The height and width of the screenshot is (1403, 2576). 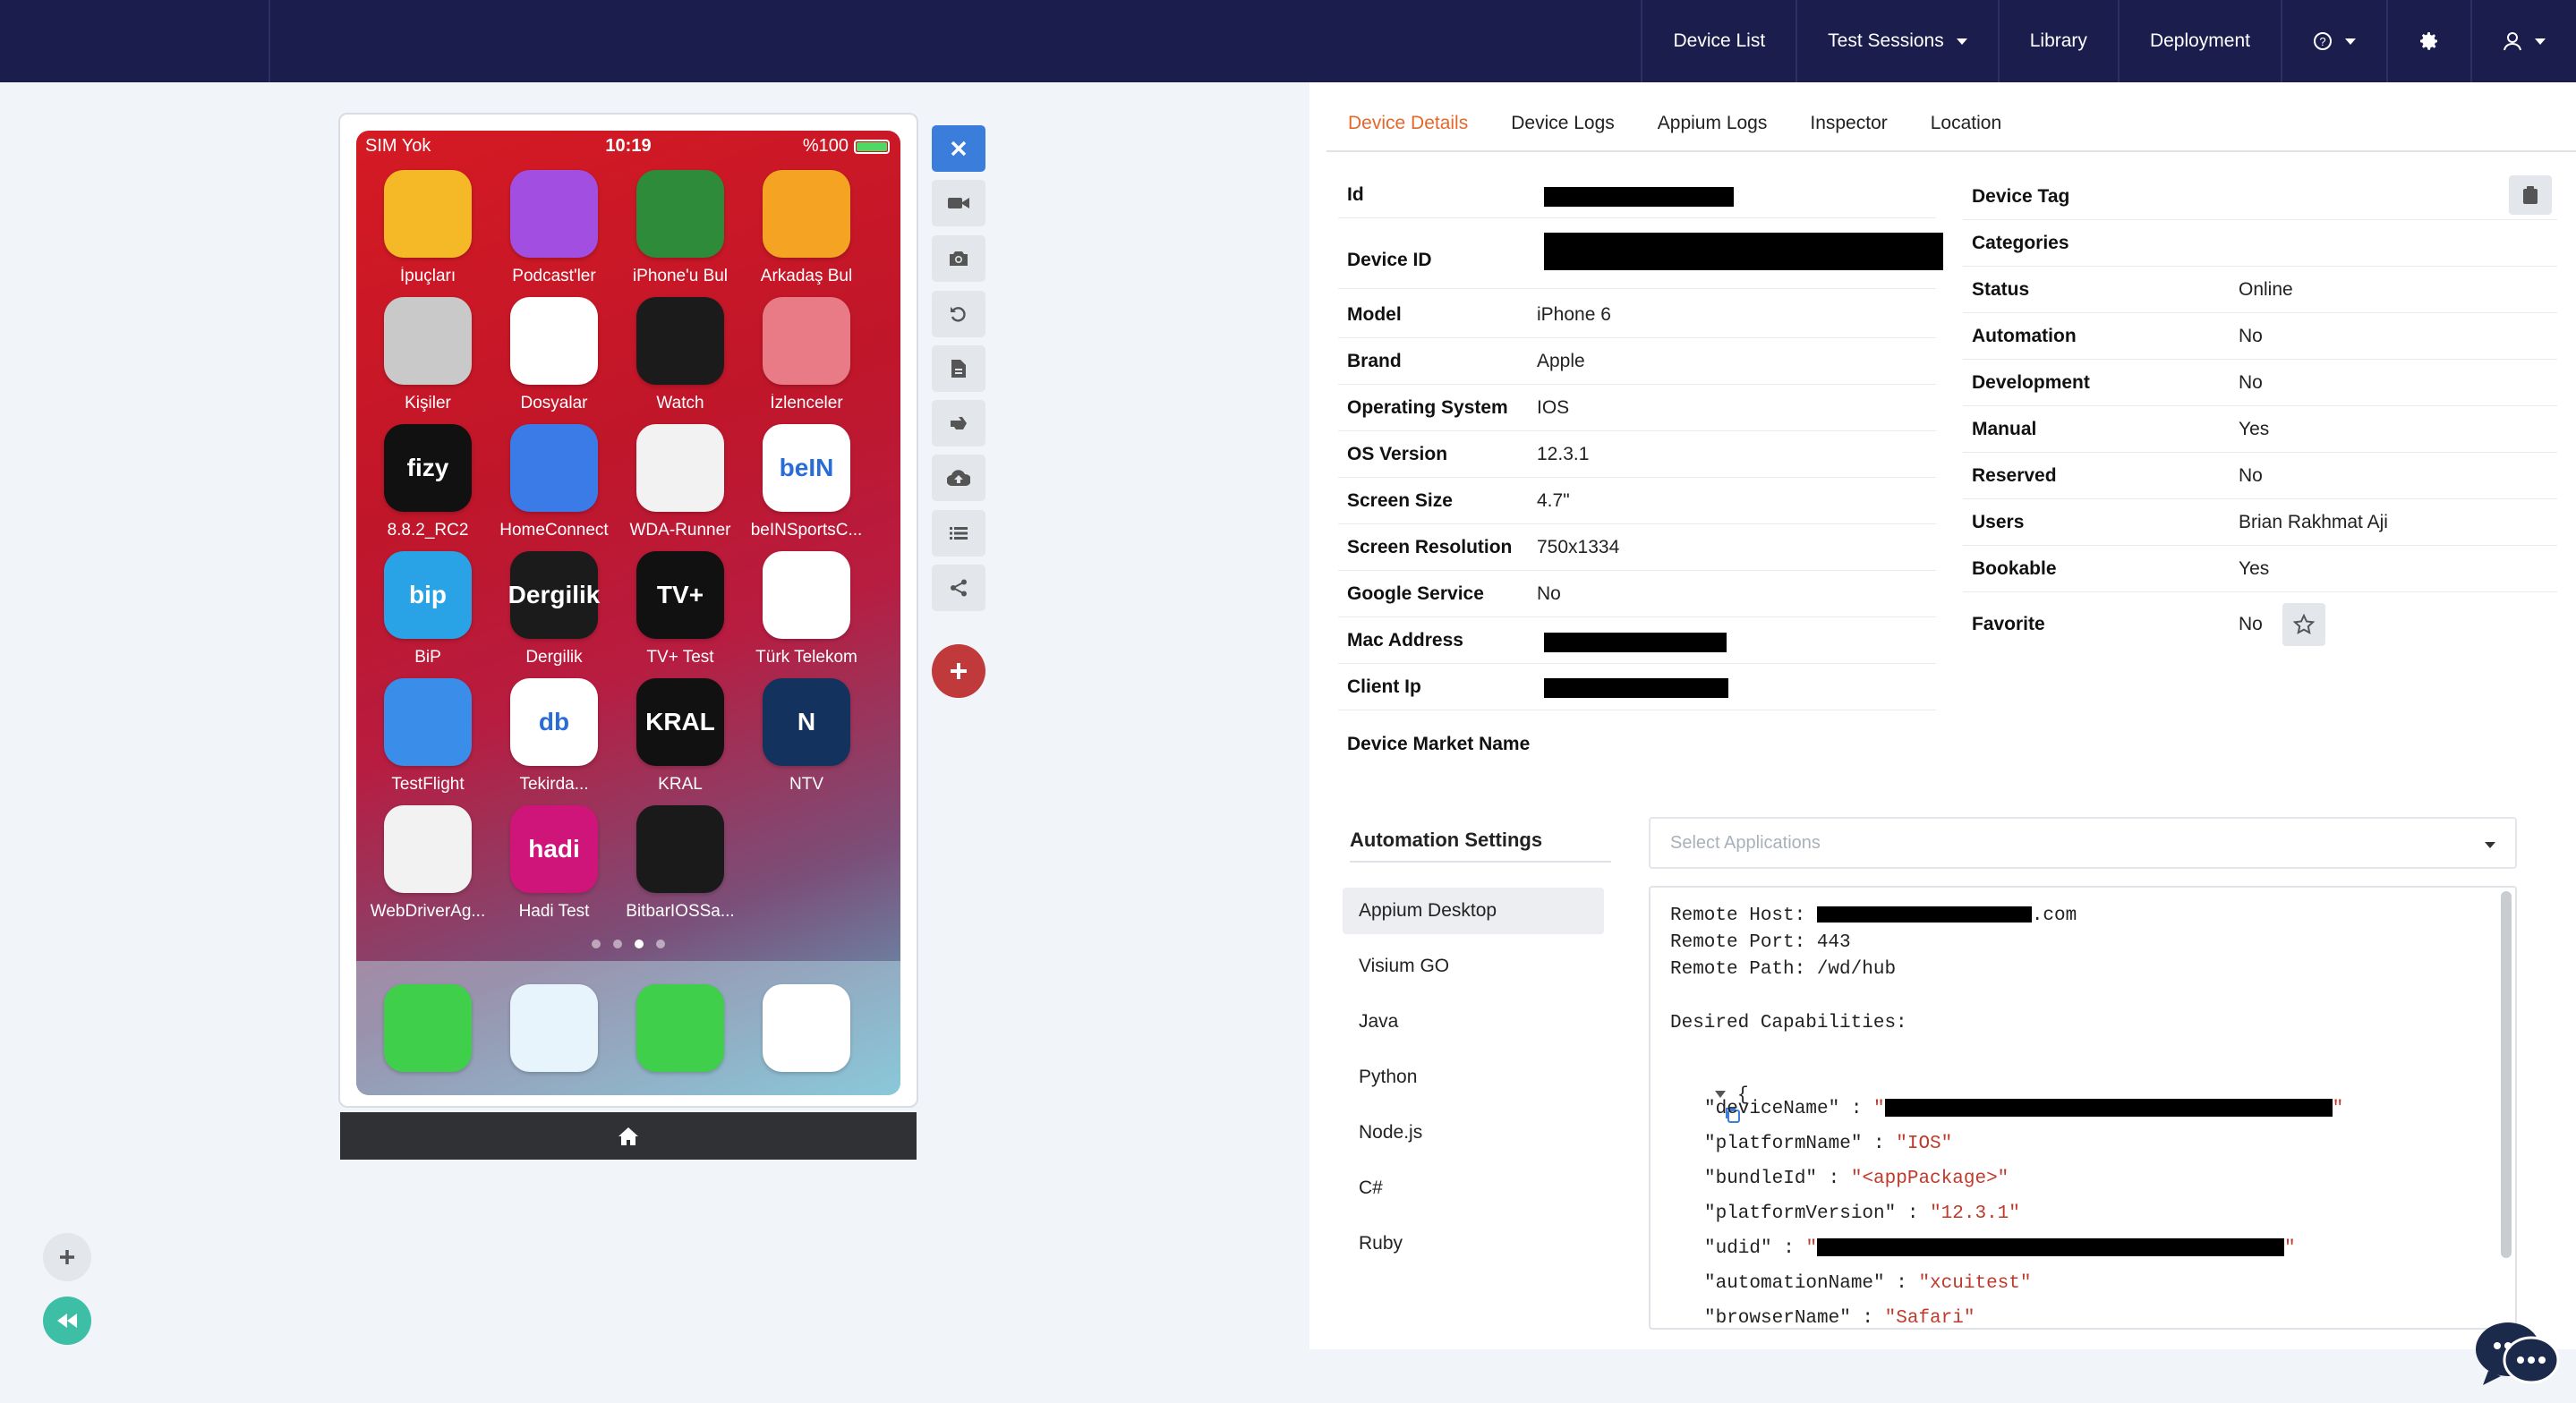 I want to click on app-shortcut: hadi Hadi Test, so click(x=554, y=863).